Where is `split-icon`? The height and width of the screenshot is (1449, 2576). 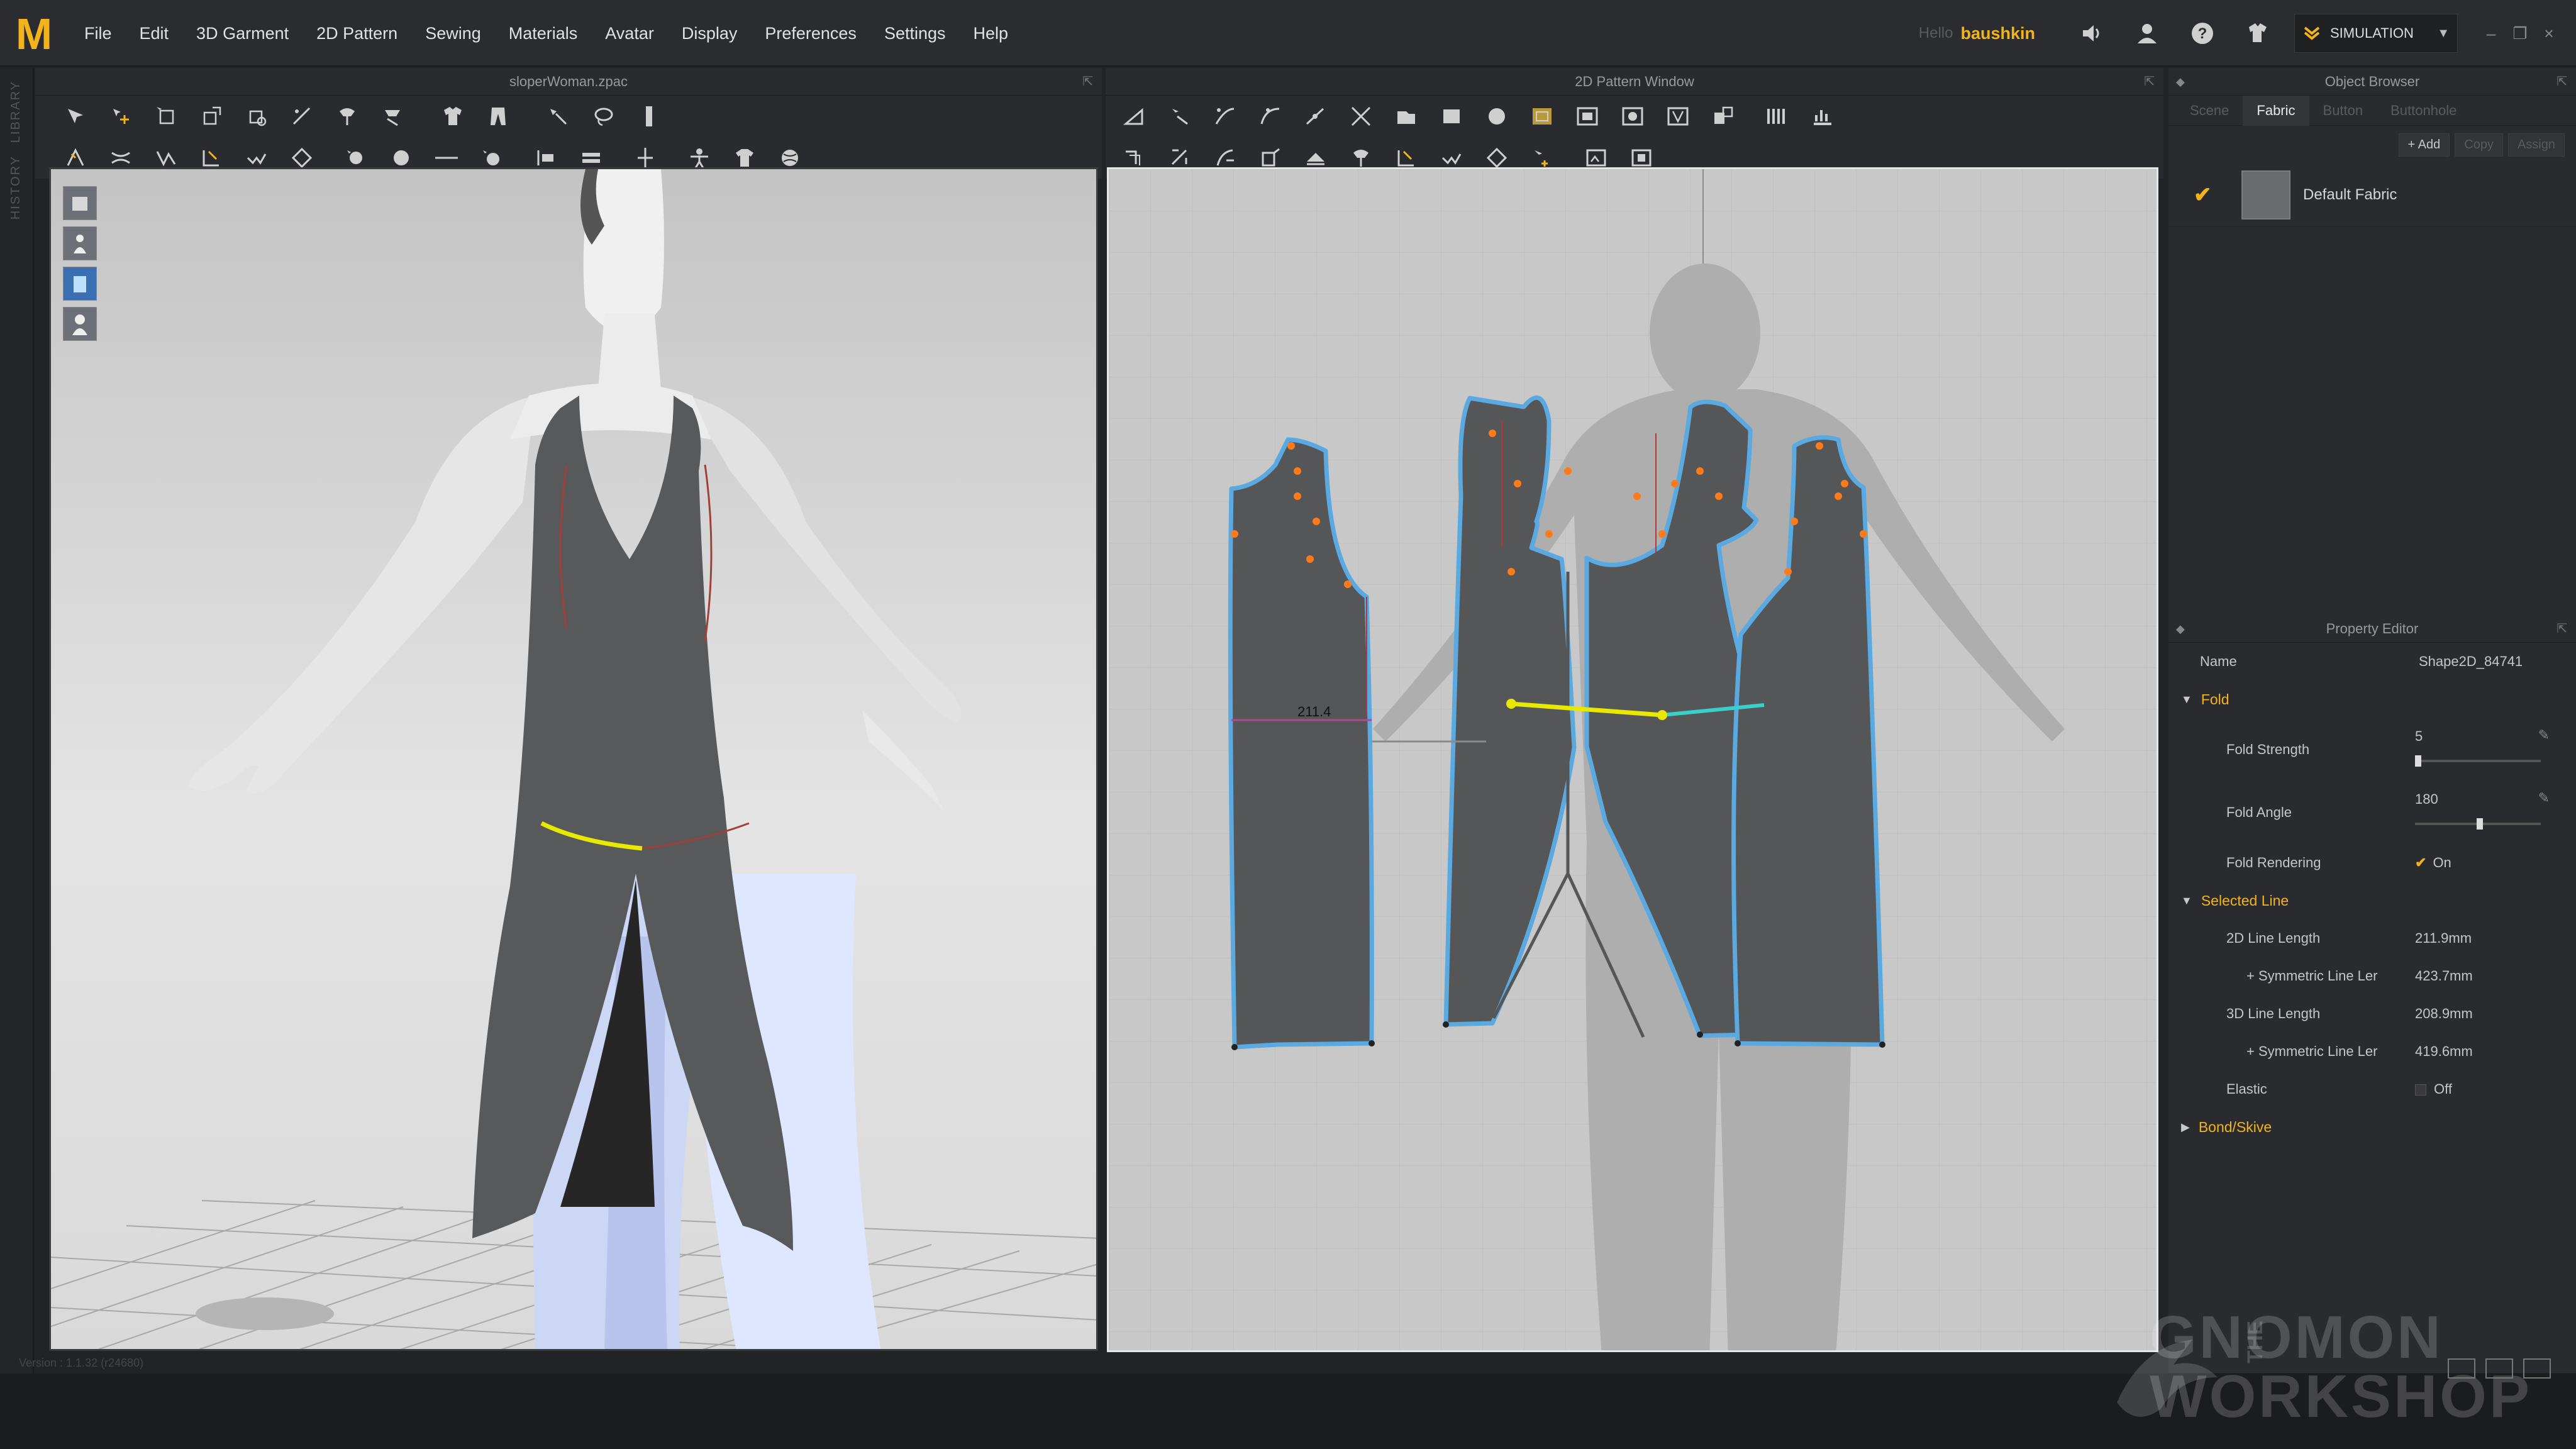
split-icon is located at coordinates (645, 157).